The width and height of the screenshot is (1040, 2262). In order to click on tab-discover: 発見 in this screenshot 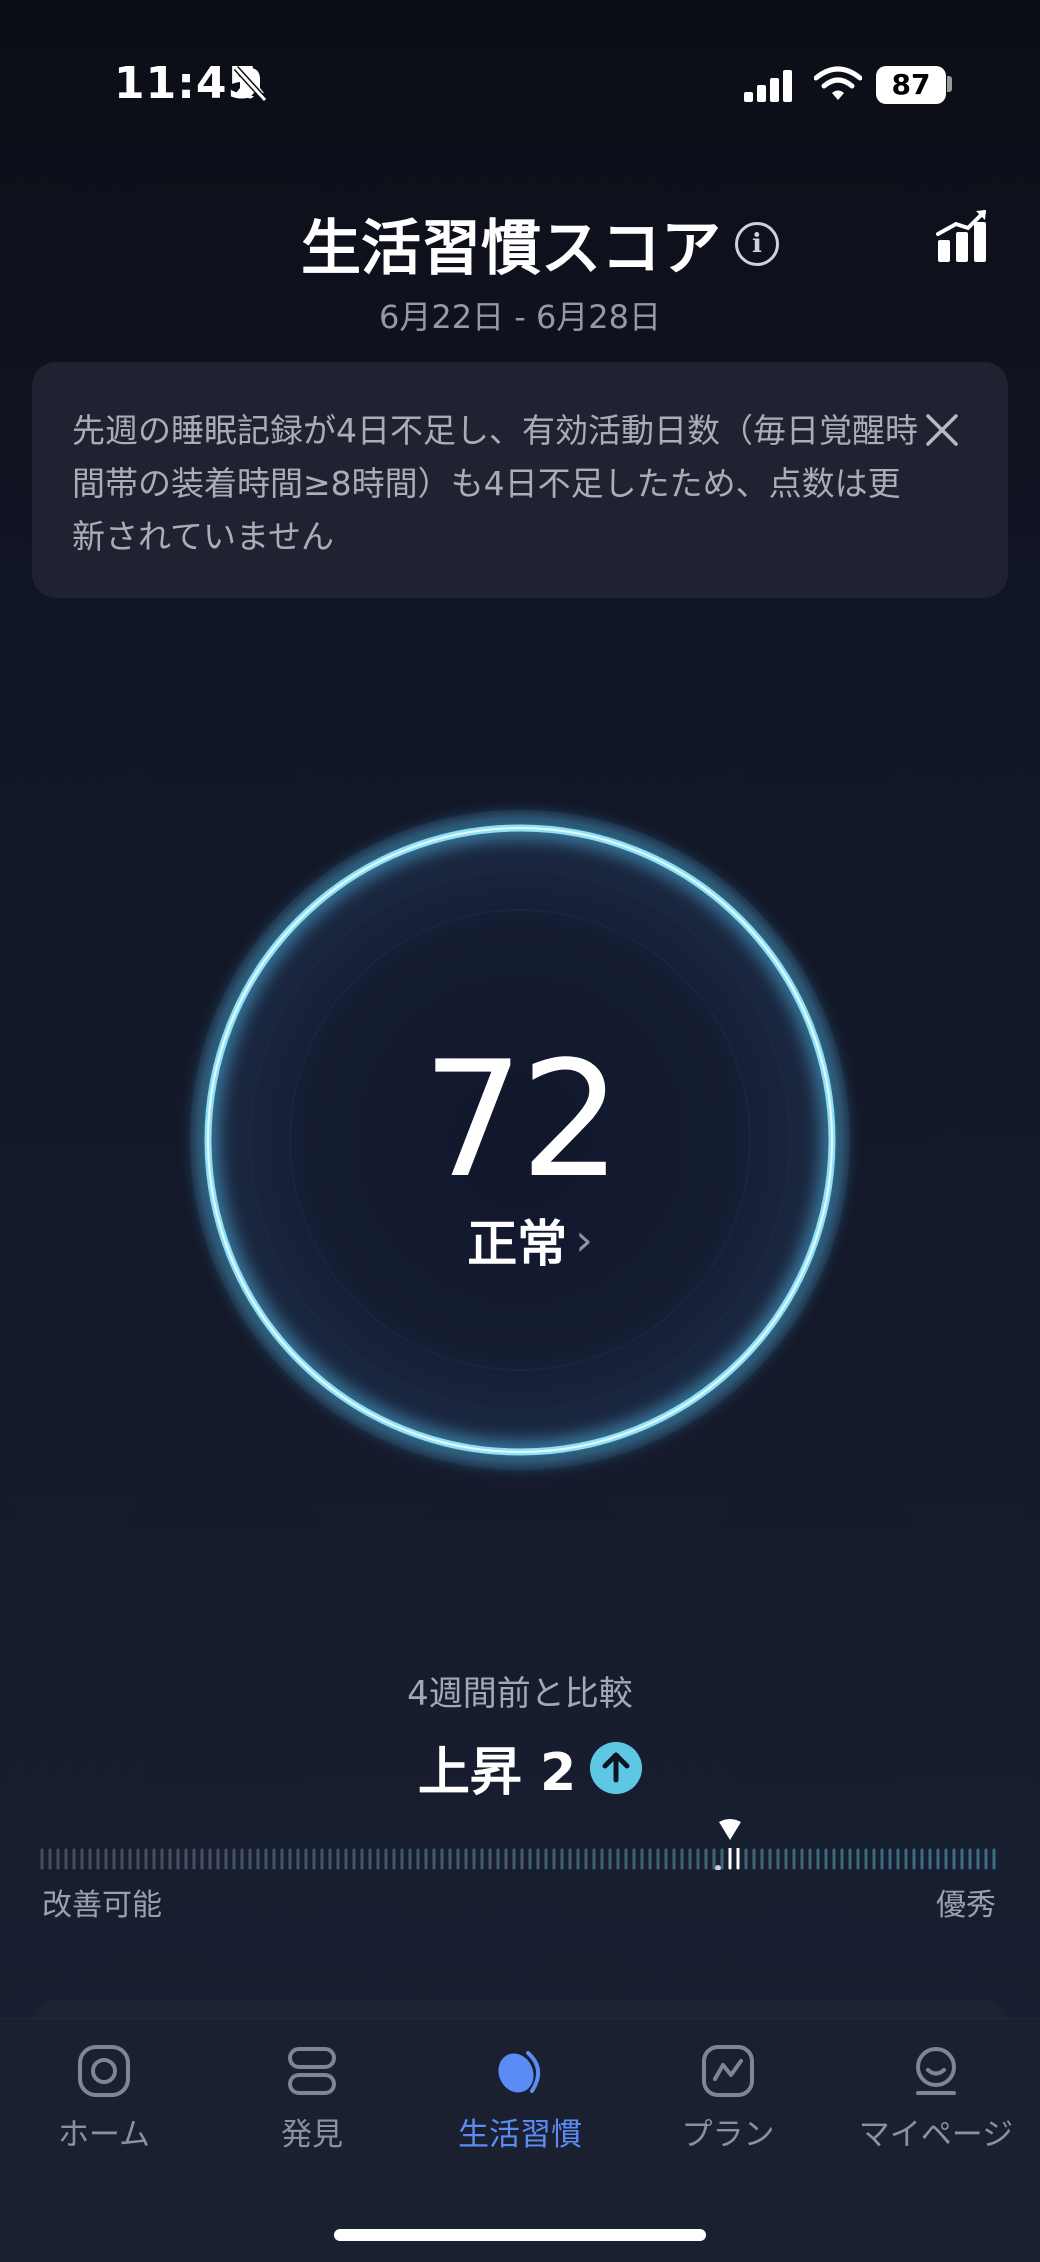, I will do `click(312, 2086)`.